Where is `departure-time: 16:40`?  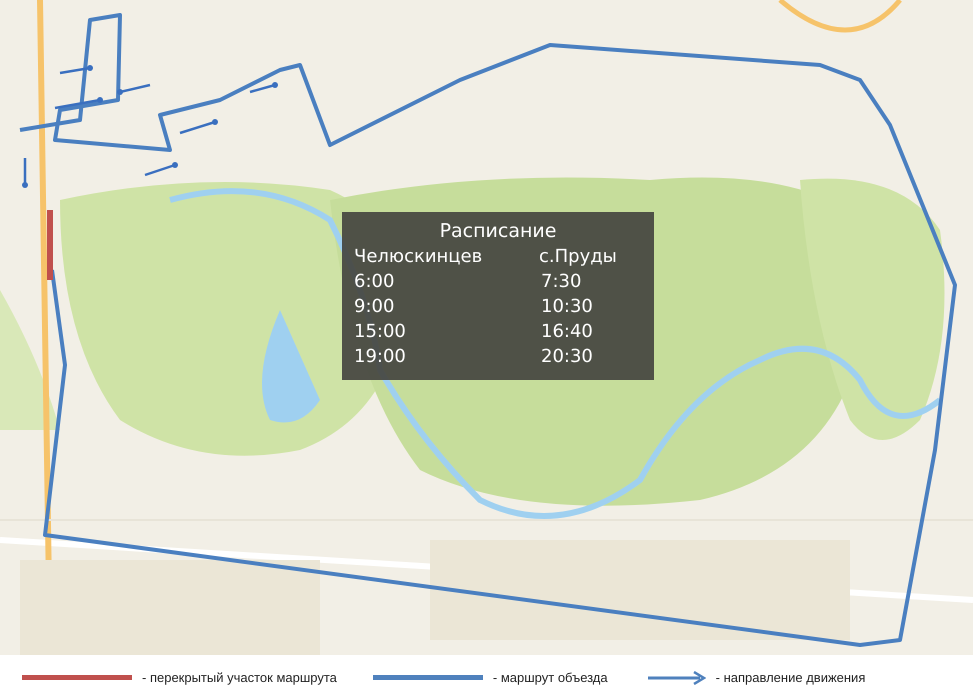 departure-time: 16:40 is located at coordinates (567, 332).